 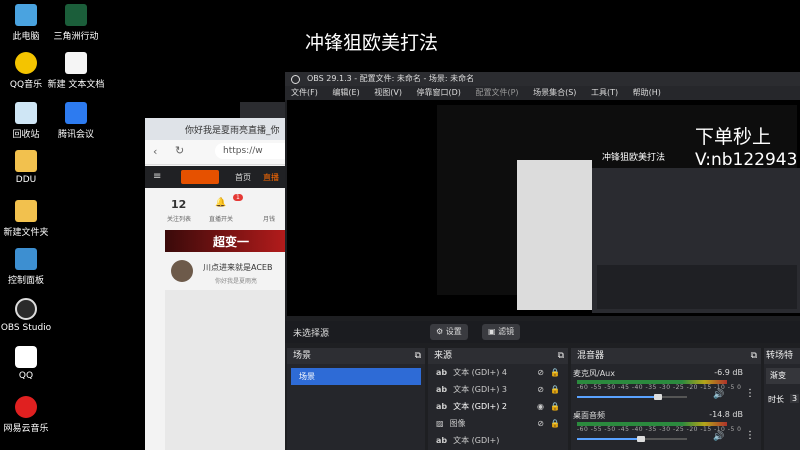 I want to click on desktop-icon-label: 新建文件夹, so click(x=26, y=233).